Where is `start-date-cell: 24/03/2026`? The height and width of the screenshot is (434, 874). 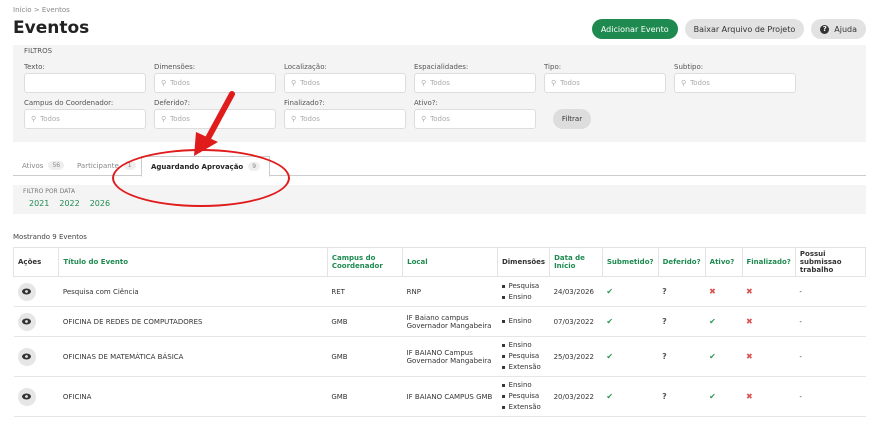 start-date-cell: 24/03/2026 is located at coordinates (576, 291).